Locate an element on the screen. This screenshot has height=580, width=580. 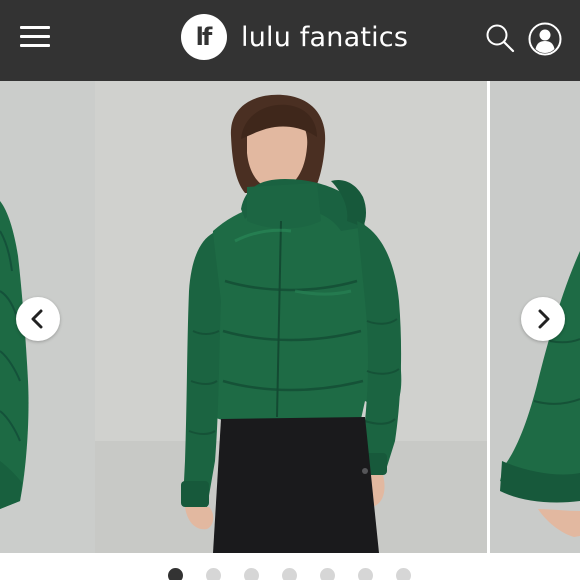
carousel-pagination is located at coordinates (290, 571).